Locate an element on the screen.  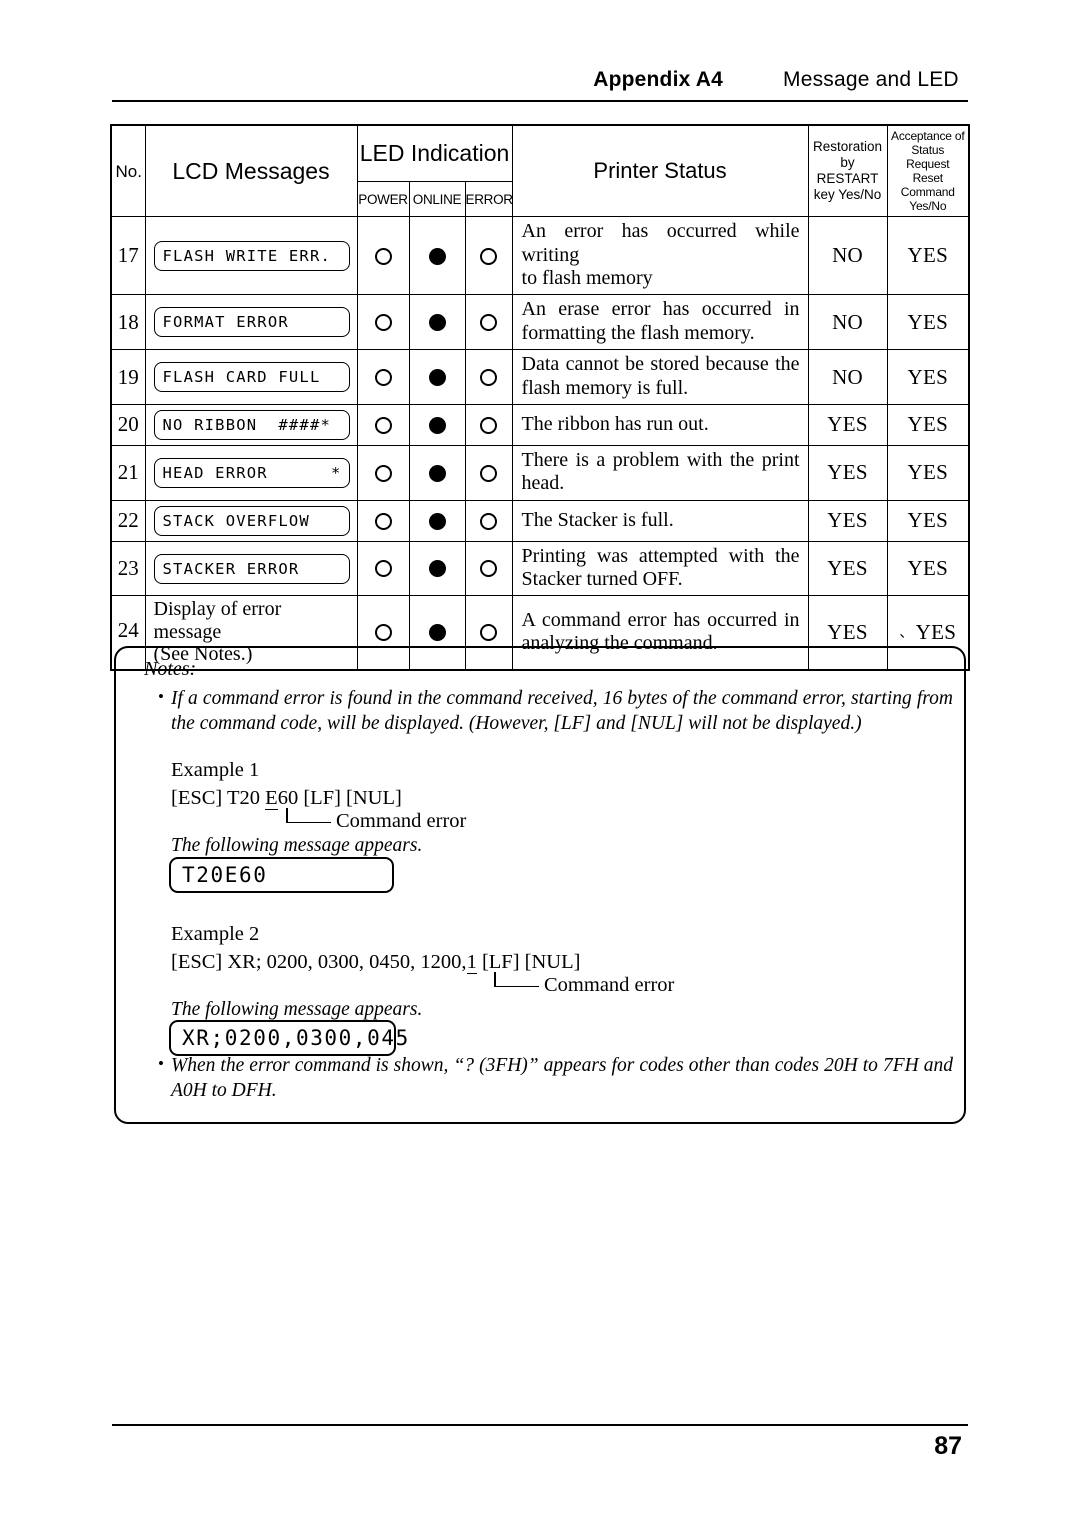
header-divider-rule is located at coordinates (540, 101).